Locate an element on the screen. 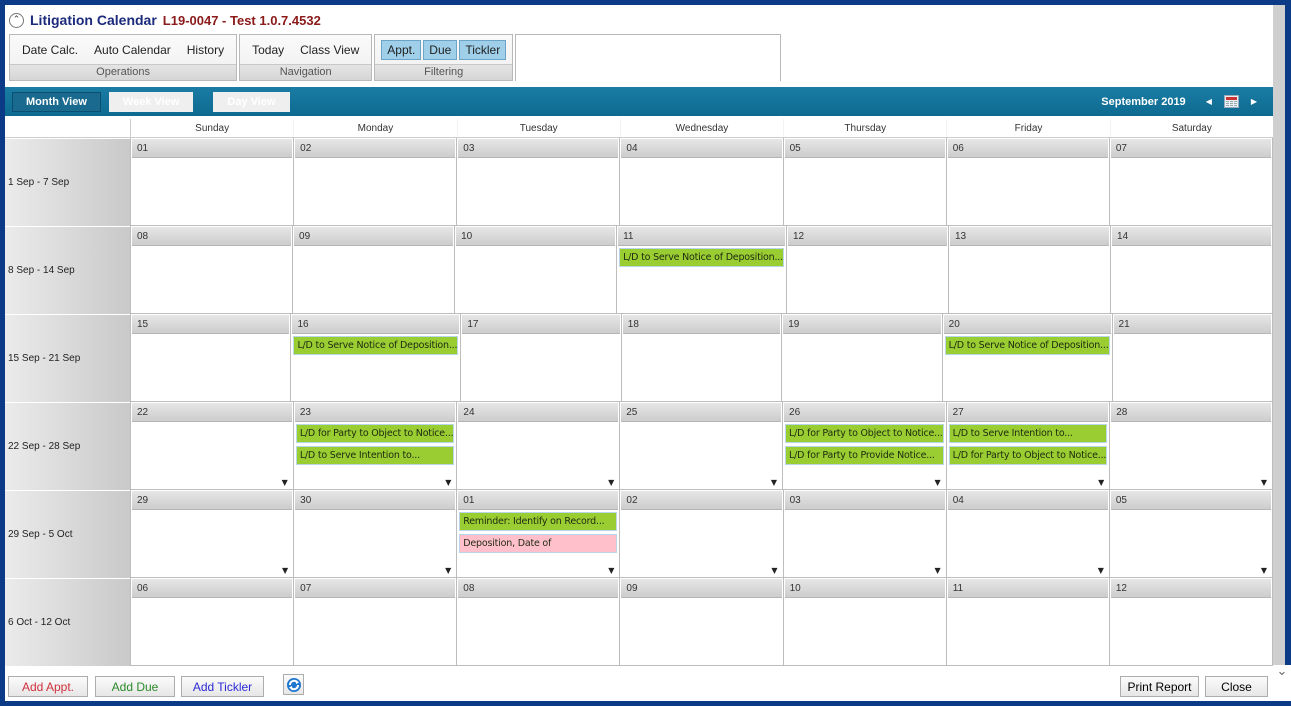 This screenshot has width=1291, height=706. day-cell: 19 is located at coordinates (861, 358).